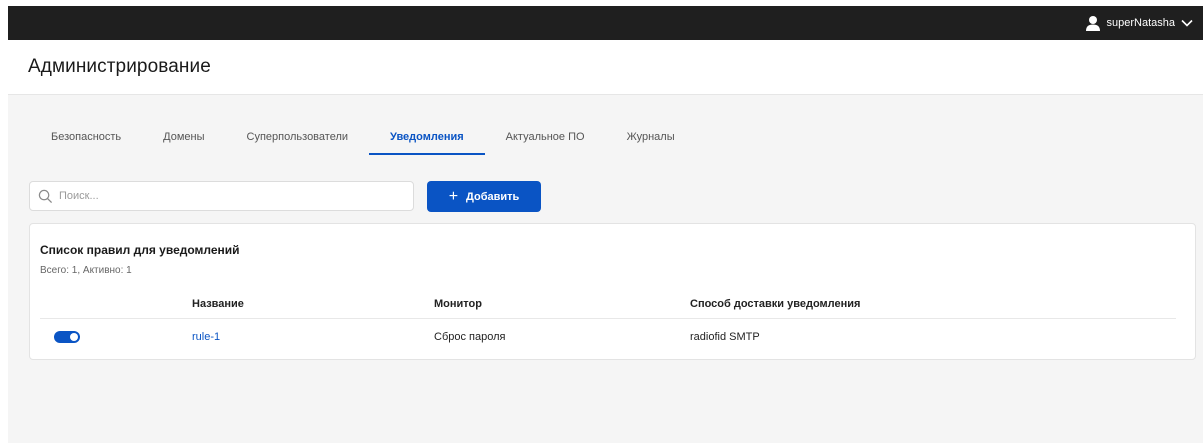  What do you see at coordinates (218, 304) in the screenshot?
I see `column-header-name: Название` at bounding box center [218, 304].